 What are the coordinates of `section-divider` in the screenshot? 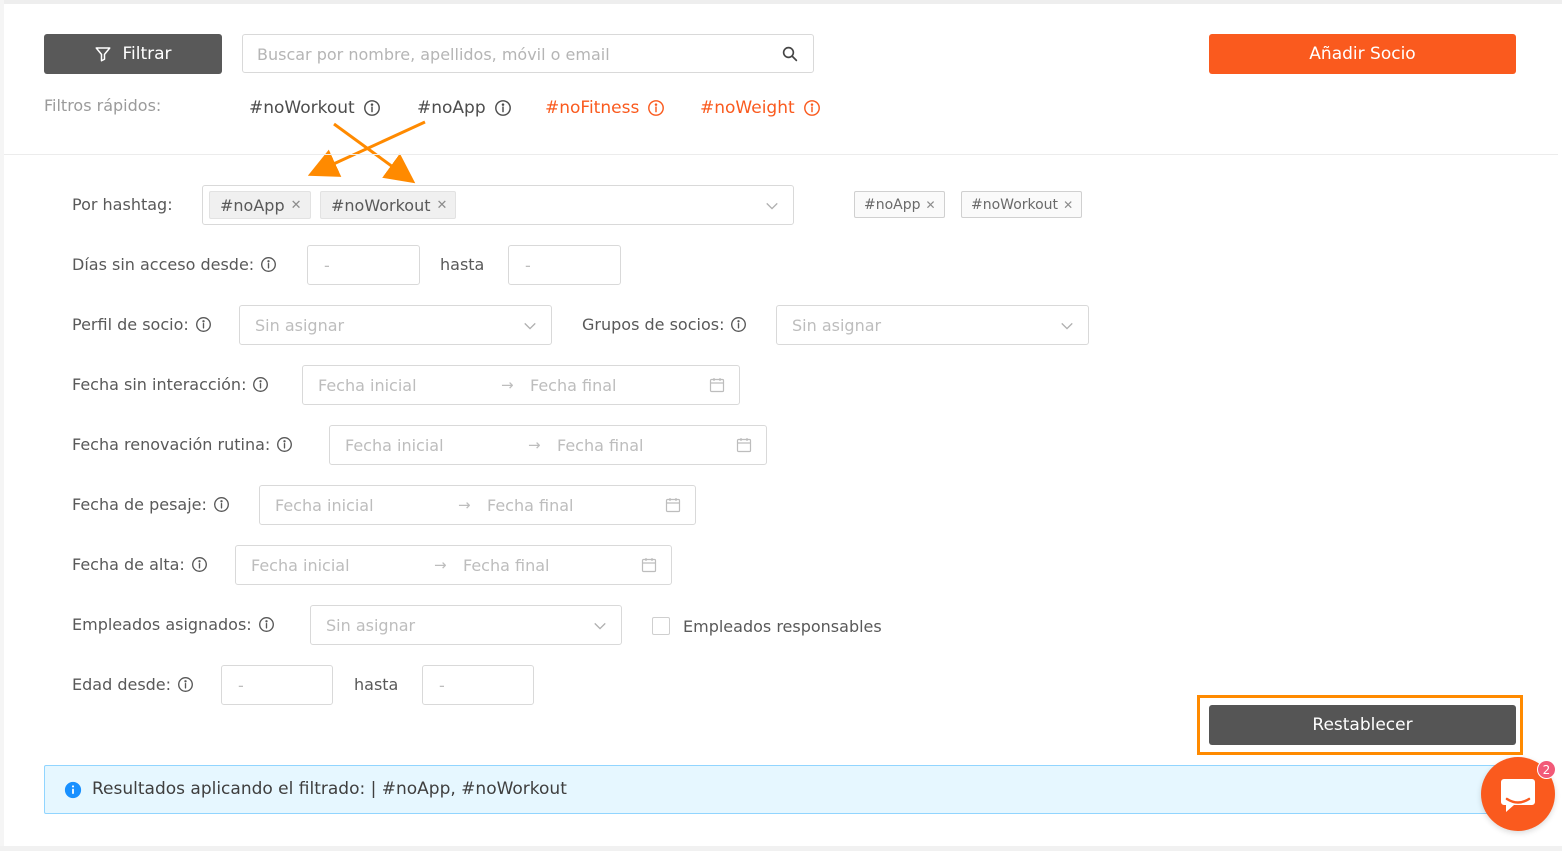 It's located at (781, 154).